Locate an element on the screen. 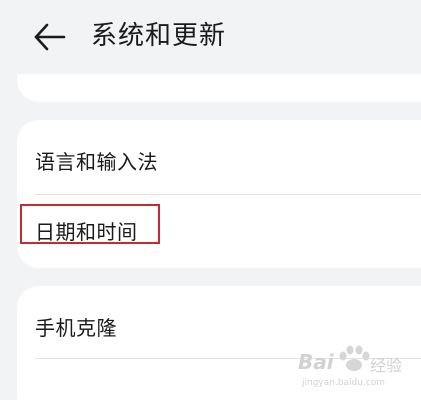 The height and width of the screenshot is (400, 421). watermark-url: jingyan.baidu.com is located at coordinates (344, 383).